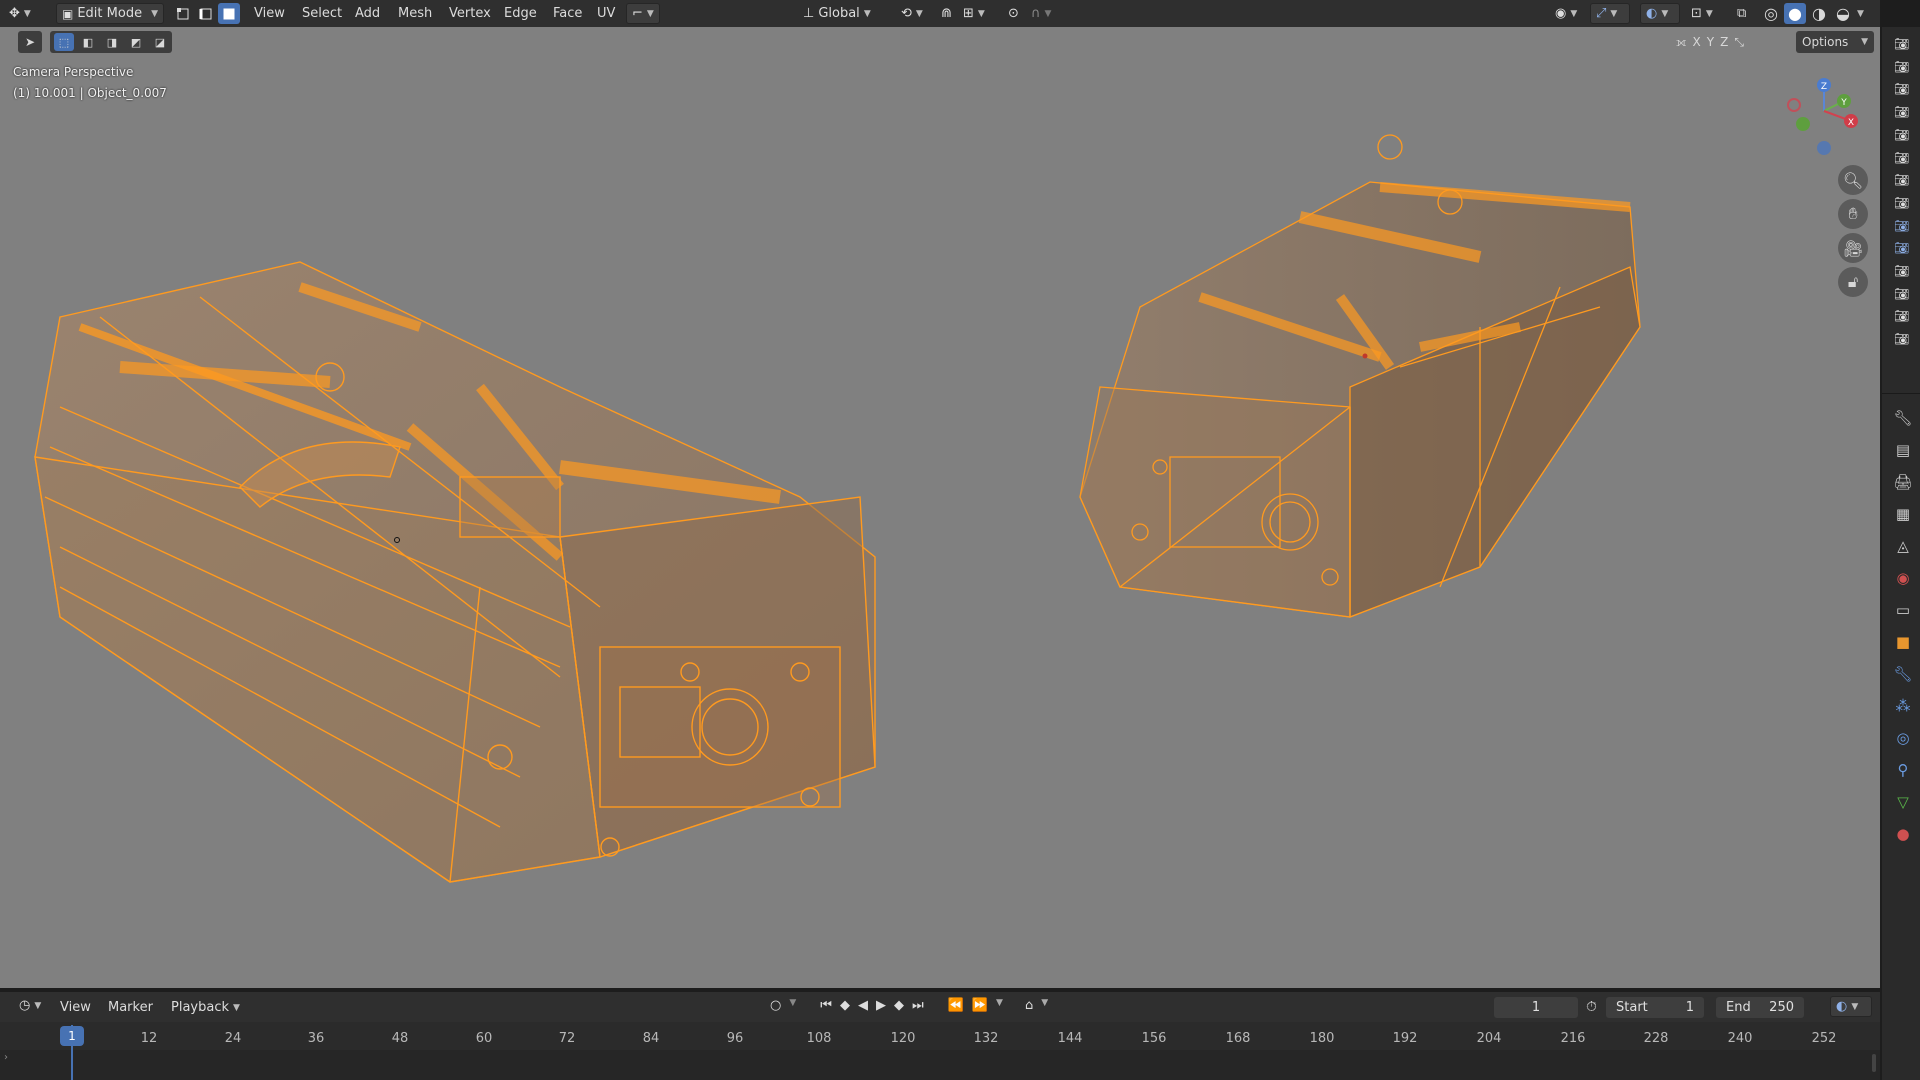 This screenshot has height=1080, width=1920. What do you see at coordinates (1853, 282) in the screenshot?
I see `lock-camera-button: 🔓︎` at bounding box center [1853, 282].